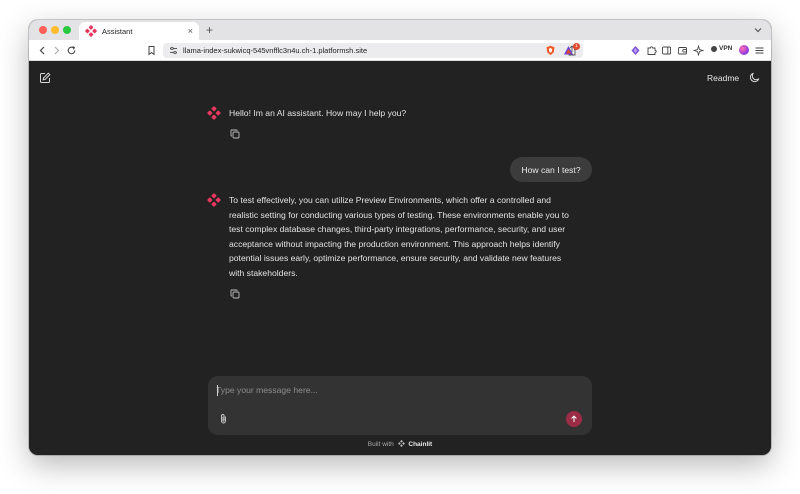 This screenshot has height=494, width=800. What do you see at coordinates (723, 78) in the screenshot?
I see `readme-button: Readme` at bounding box center [723, 78].